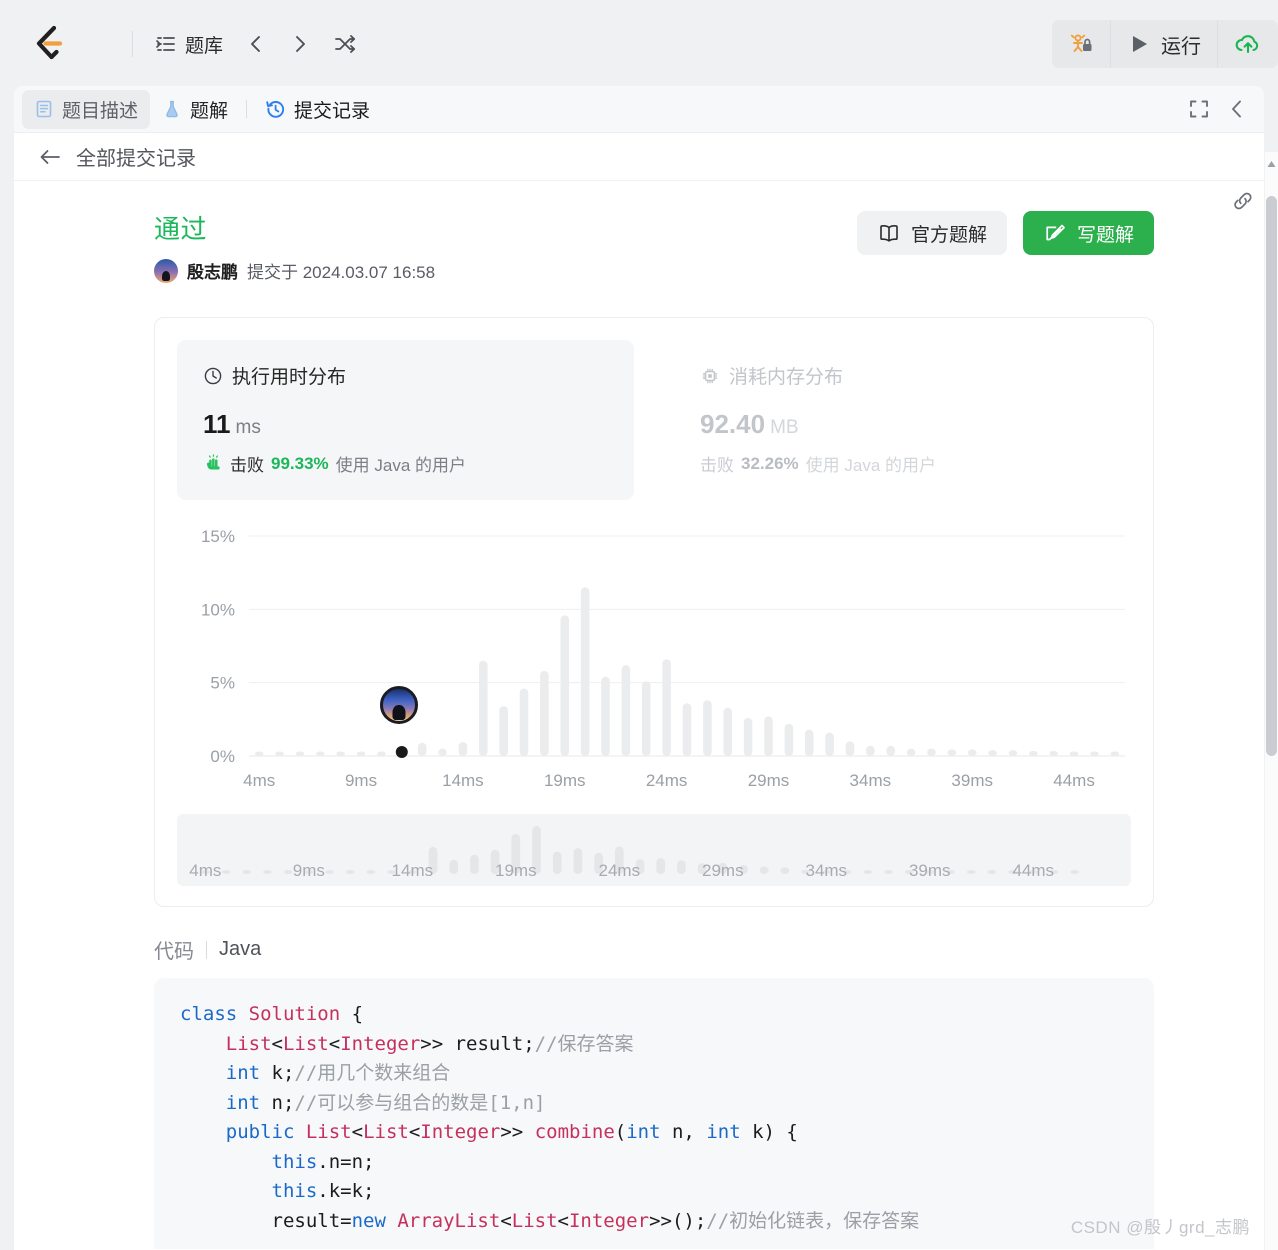  Describe the element at coordinates (717, 465) in the screenshot. I see `memory-beat-prefix: 击败` at that location.